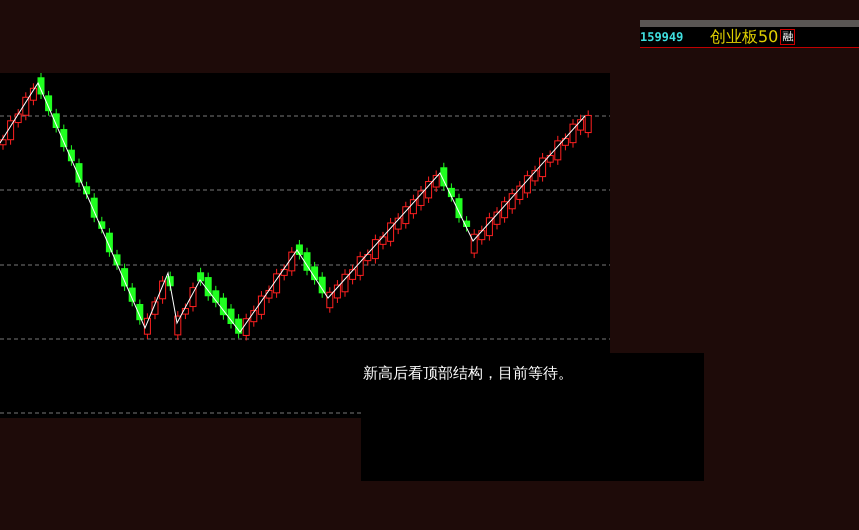 The height and width of the screenshot is (530, 859). Describe the element at coordinates (788, 37) in the screenshot. I see `margin-badge: 融` at that location.